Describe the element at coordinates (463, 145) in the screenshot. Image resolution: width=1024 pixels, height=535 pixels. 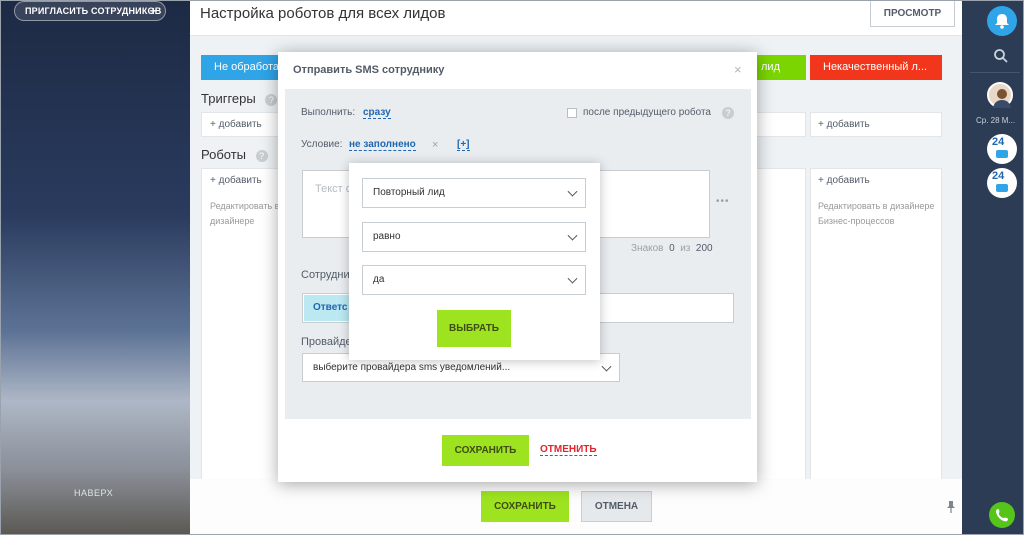
I see `add-condition-link: [+]` at that location.